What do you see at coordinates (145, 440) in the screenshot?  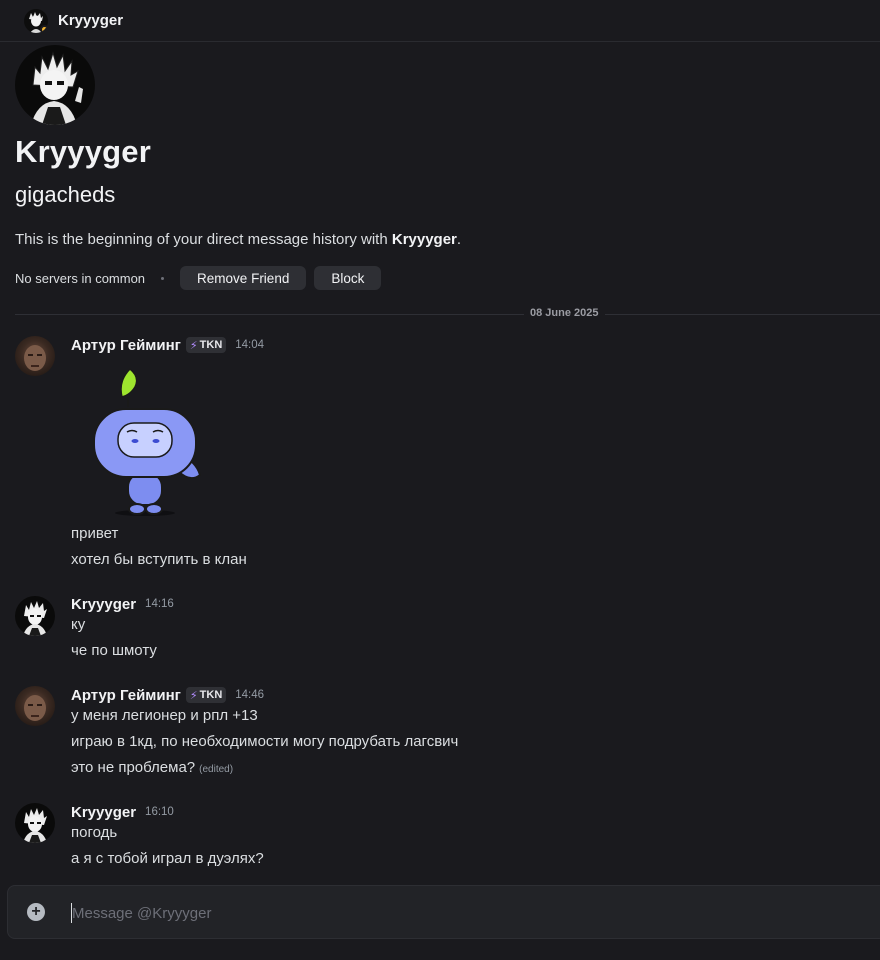 I see `wumpus-sticker` at bounding box center [145, 440].